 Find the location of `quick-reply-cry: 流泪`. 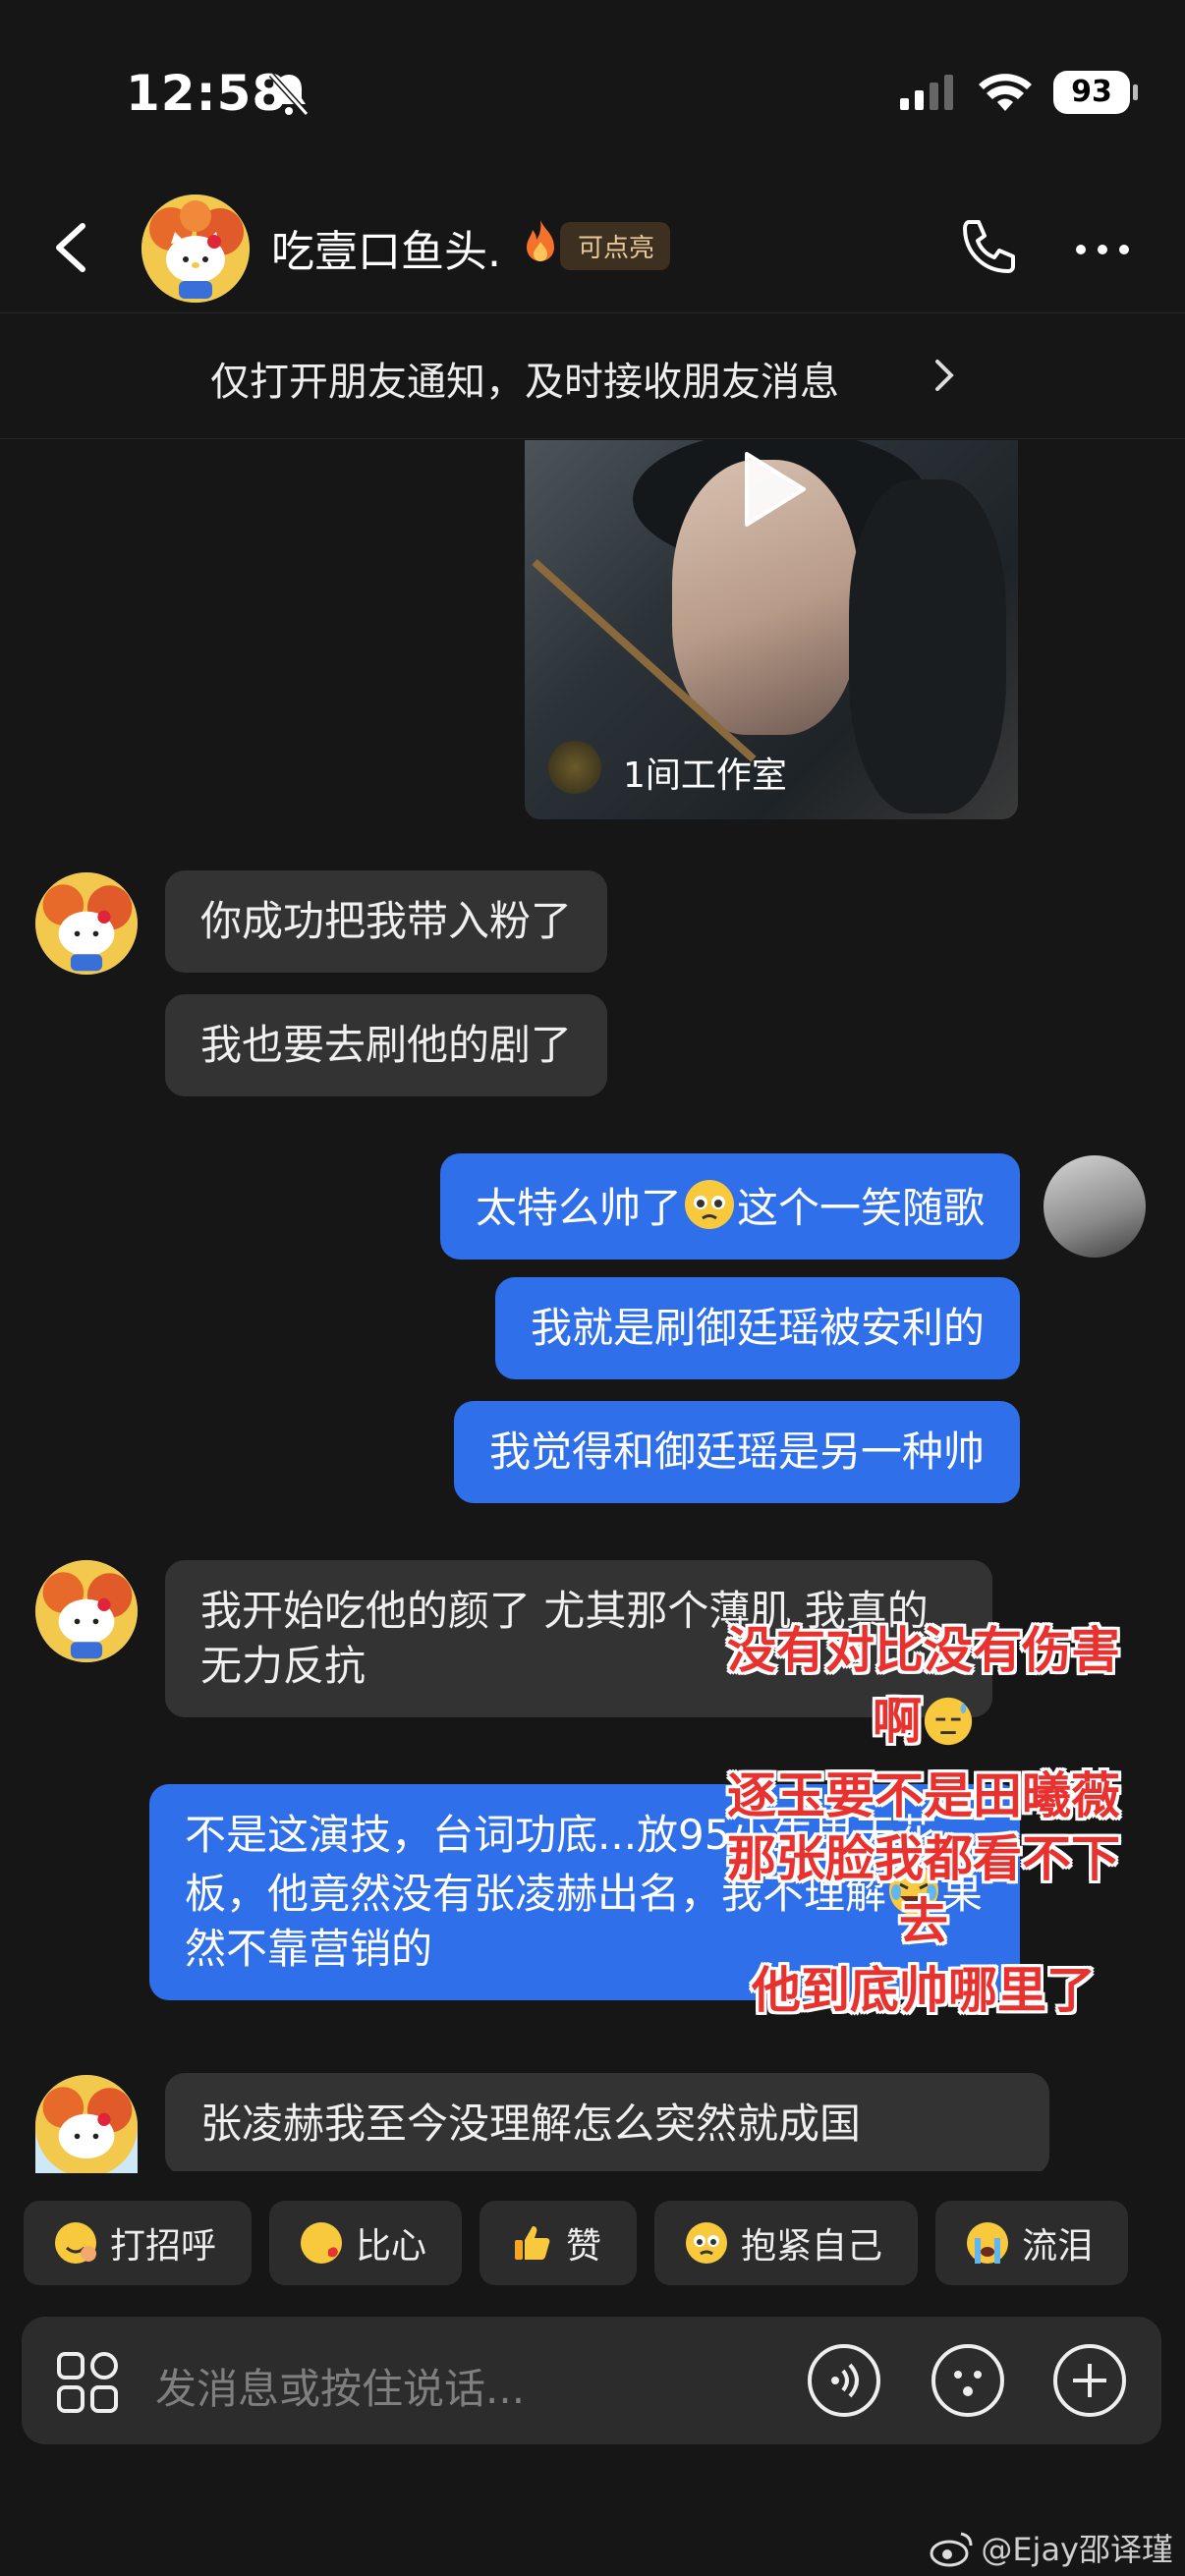

quick-reply-cry: 流泪 is located at coordinates (1032, 2243).